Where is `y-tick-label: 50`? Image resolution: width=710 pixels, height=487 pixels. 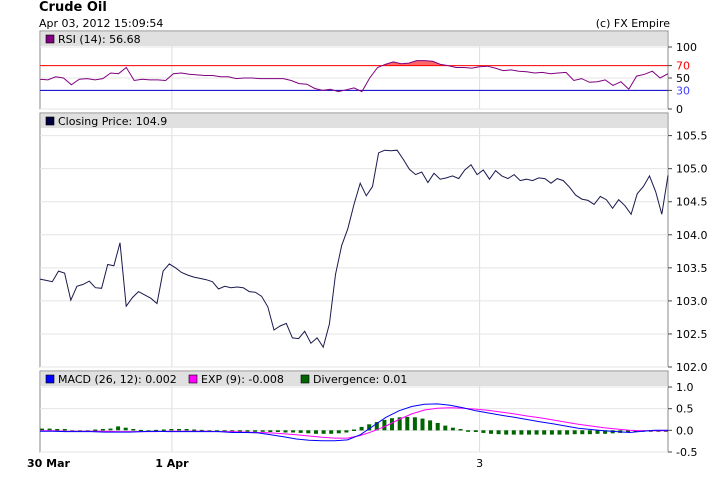 y-tick-label: 50 is located at coordinates (683, 78).